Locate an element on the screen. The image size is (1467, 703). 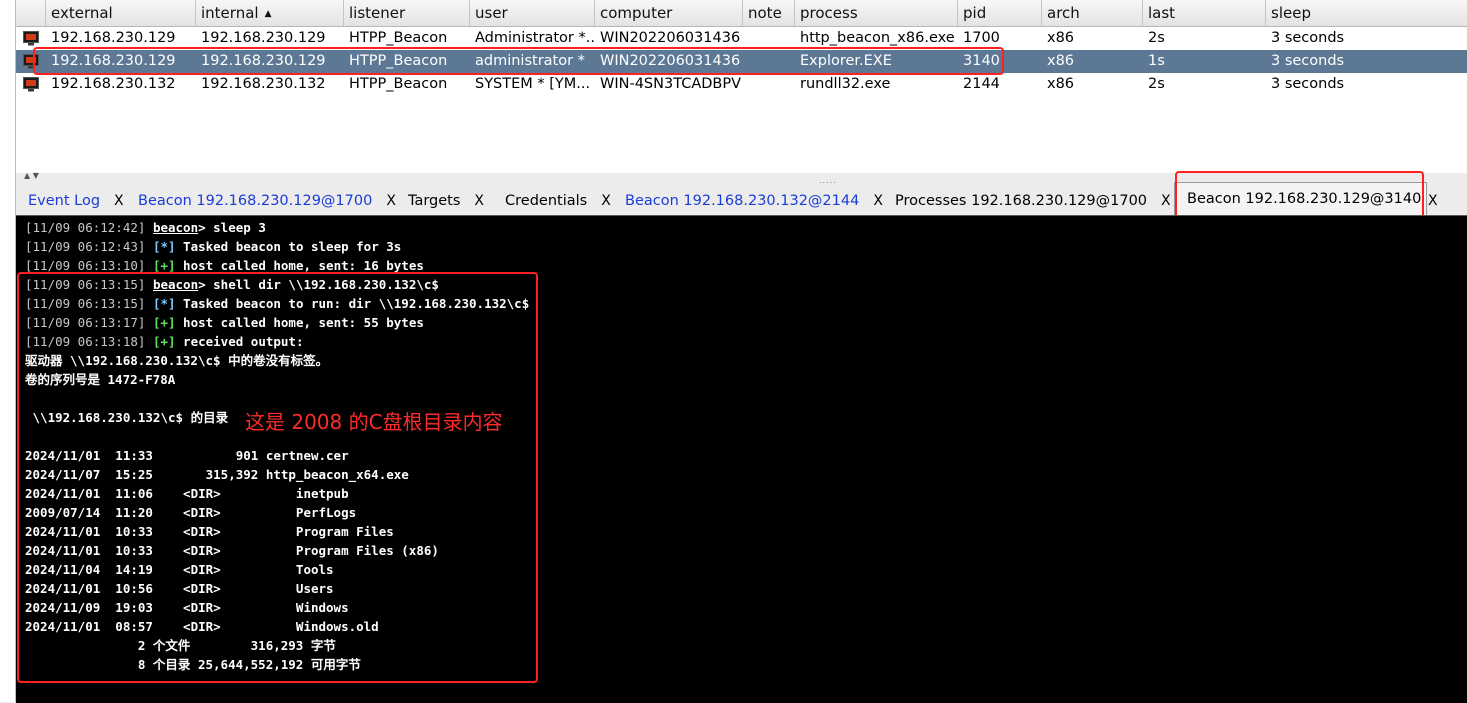
console-text: 2024/11/01 10:56 <DIR> Users is located at coordinates (179, 588).